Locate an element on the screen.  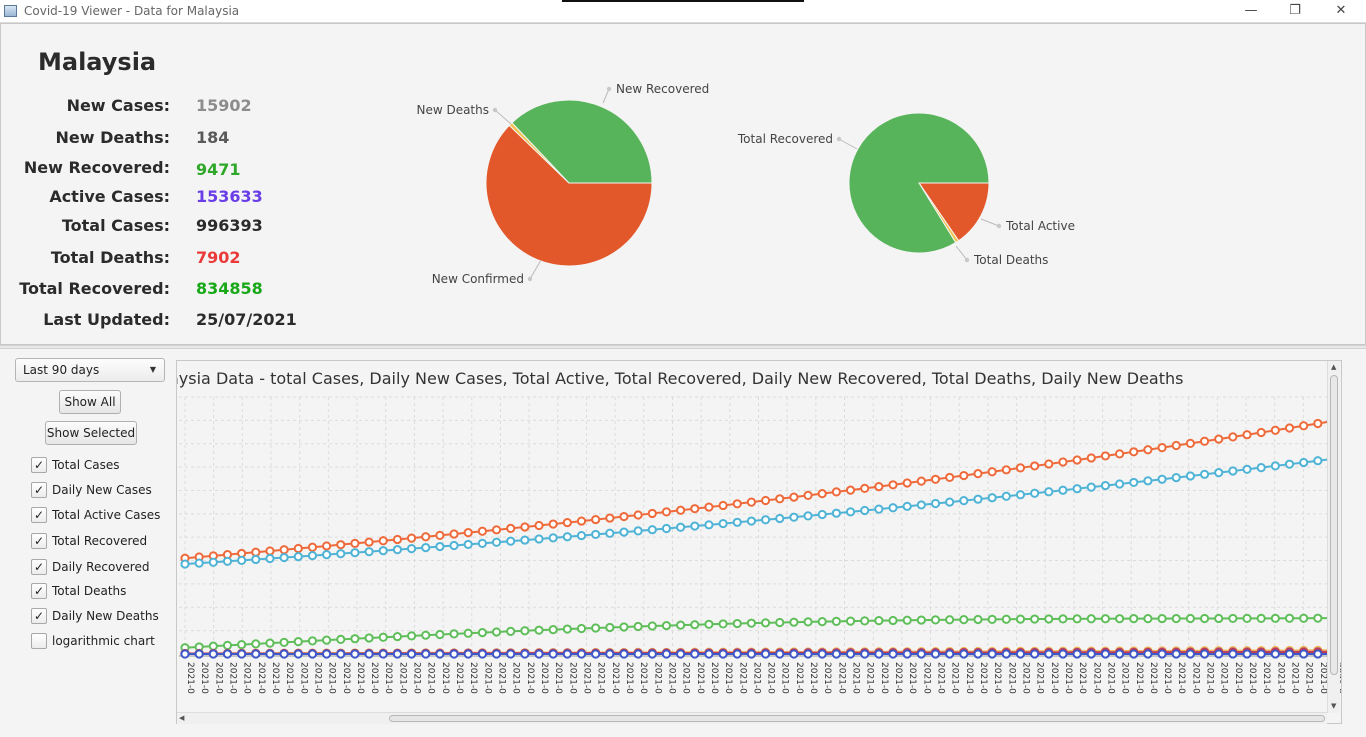
restore-button: ❐ is located at coordinates (1295, 11).